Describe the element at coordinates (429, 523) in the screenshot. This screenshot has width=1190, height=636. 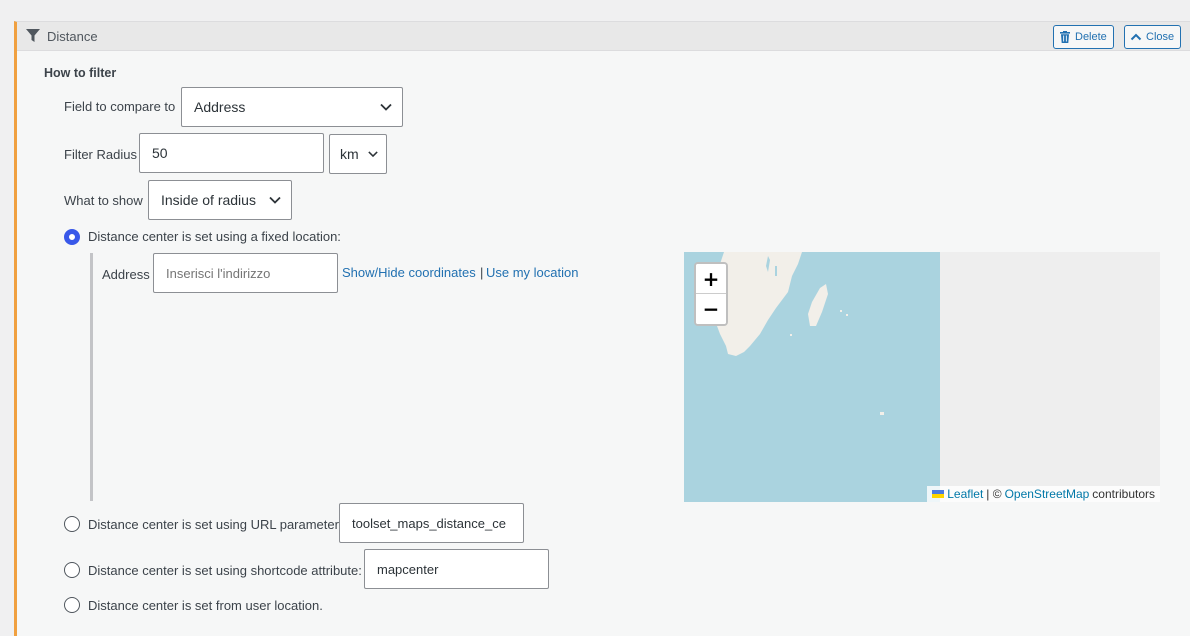
I see `url-parameter-value: toolset_maps_distance_ce` at that location.